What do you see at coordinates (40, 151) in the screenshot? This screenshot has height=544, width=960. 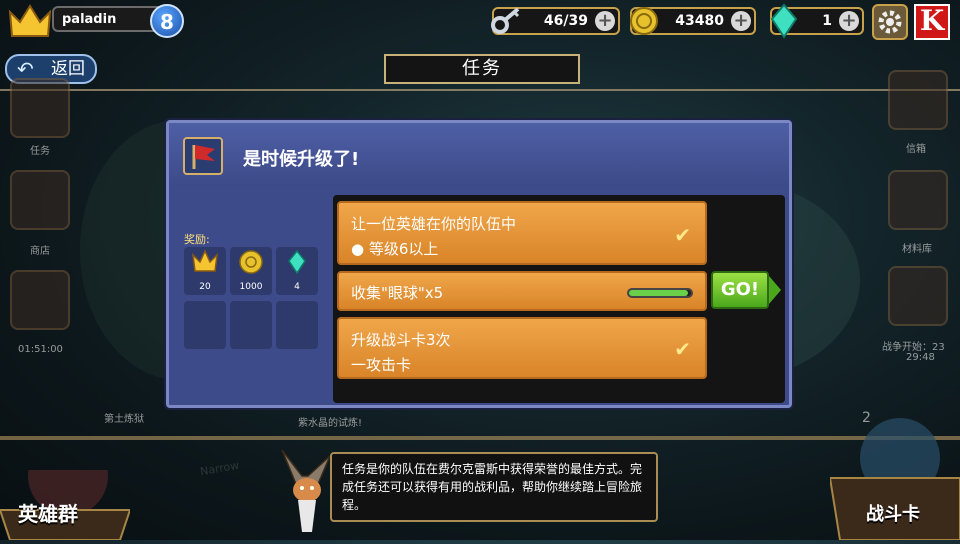 I see `sidebar-item-quest-label: 任务` at bounding box center [40, 151].